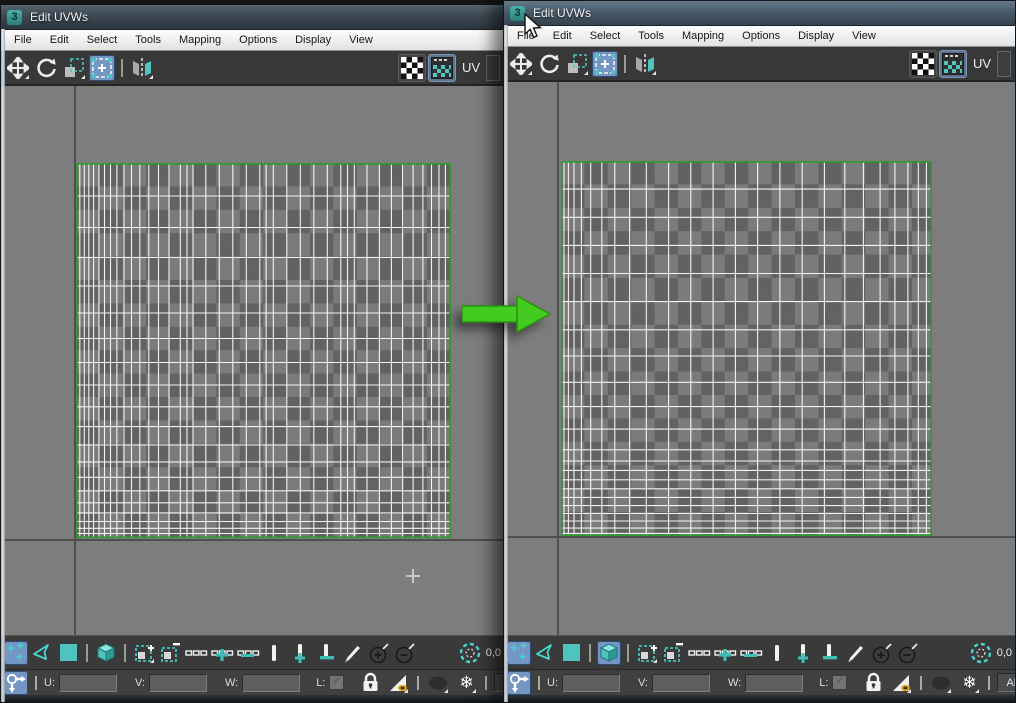 This screenshot has height=703, width=1016. I want to click on coordinate-readout: 0,0, so click(1004, 652).